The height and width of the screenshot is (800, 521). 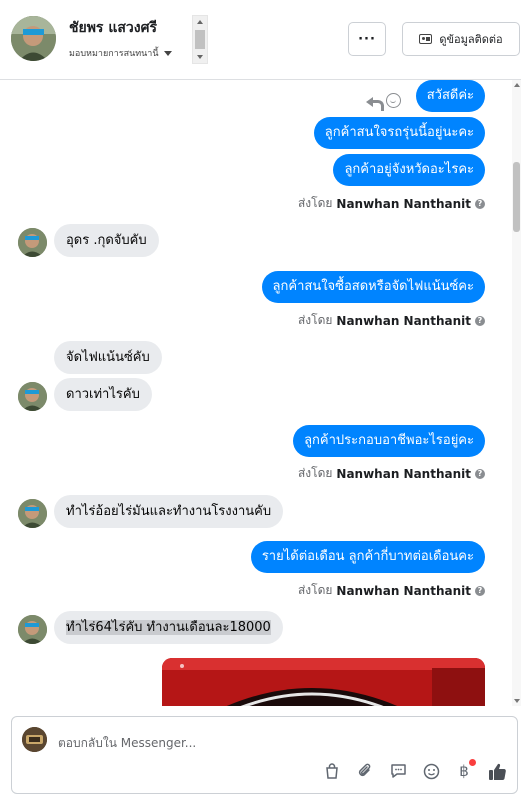 I want to click on more-icon: ···, so click(x=367, y=39).